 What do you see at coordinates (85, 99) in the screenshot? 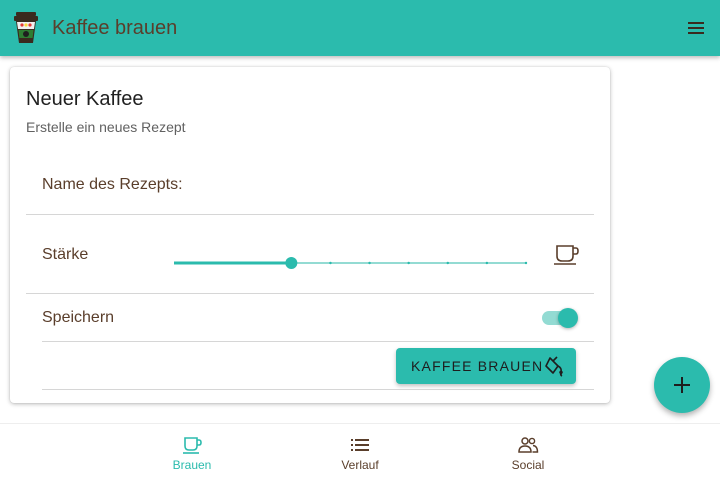
I see `card-title: Neuer Kaffee` at bounding box center [85, 99].